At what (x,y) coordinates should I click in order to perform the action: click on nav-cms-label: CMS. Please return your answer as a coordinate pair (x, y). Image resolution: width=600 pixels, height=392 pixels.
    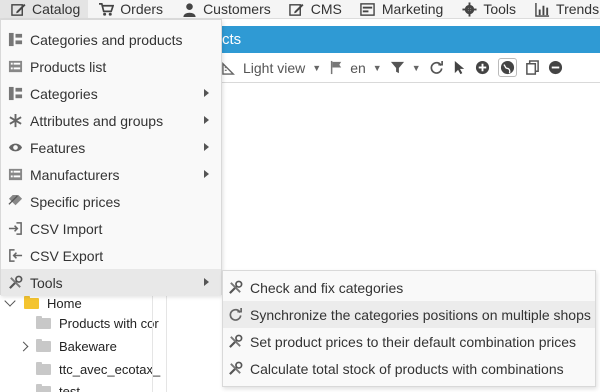
    Looking at the image, I should click on (326, 9).